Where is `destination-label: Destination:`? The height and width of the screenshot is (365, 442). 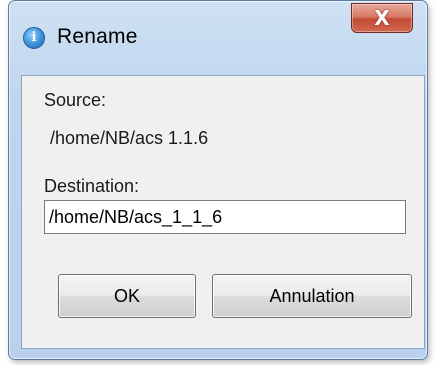
destination-label: Destination: is located at coordinates (92, 186).